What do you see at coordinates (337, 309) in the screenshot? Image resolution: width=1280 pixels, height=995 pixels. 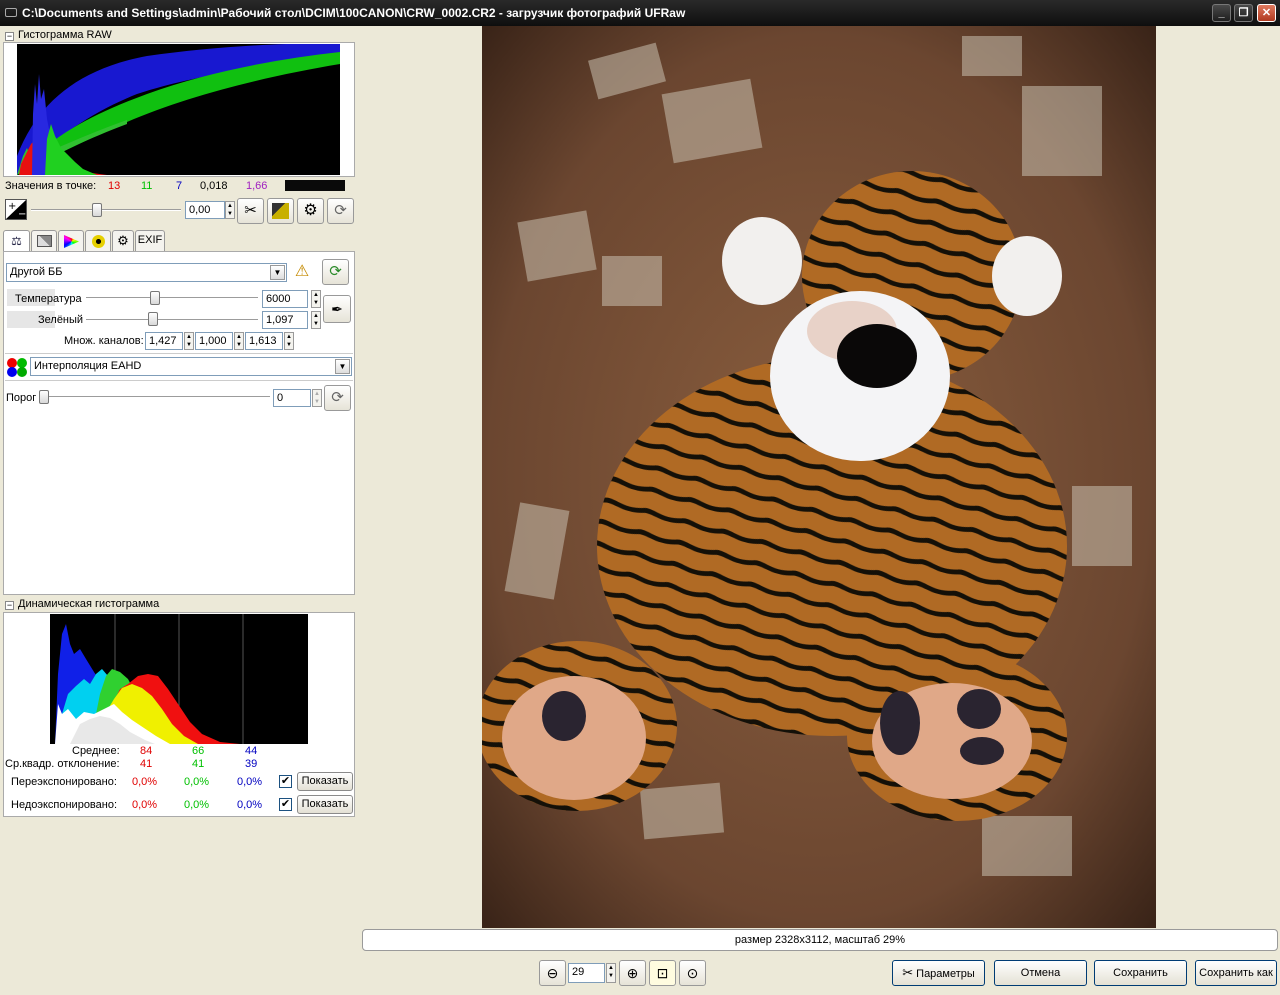 I see `spot-wb-button: ✒` at bounding box center [337, 309].